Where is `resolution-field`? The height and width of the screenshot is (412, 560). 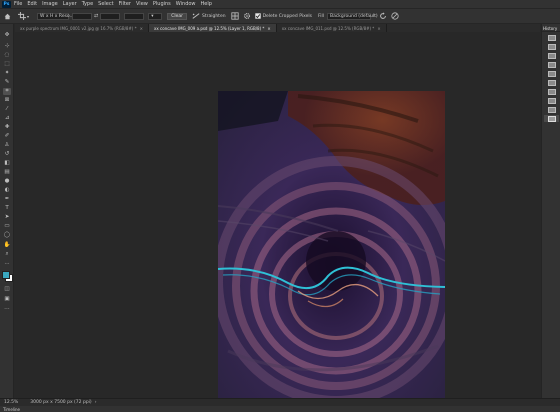
resolution-field is located at coordinates (134, 16).